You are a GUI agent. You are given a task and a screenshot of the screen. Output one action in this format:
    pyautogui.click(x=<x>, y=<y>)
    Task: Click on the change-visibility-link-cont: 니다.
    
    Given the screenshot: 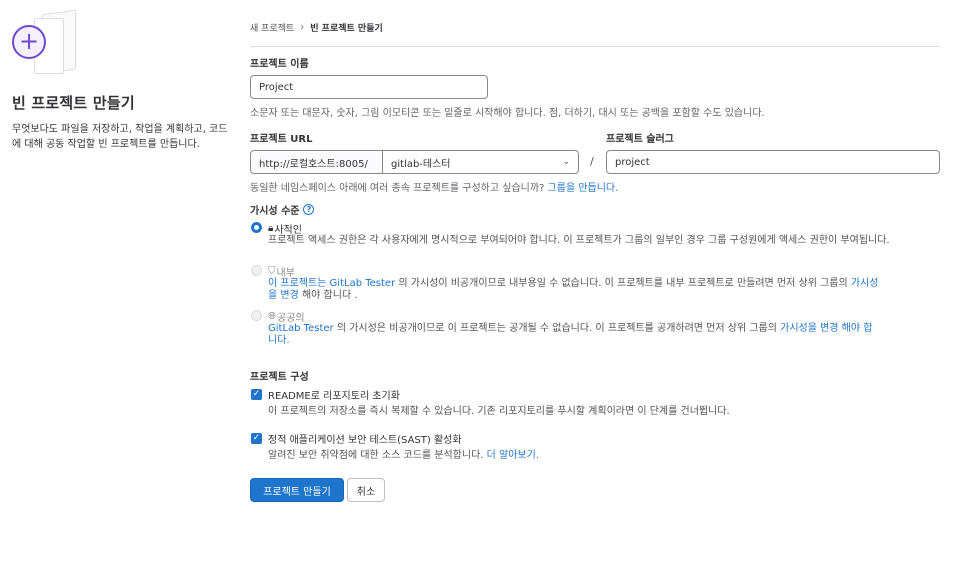 What is the action you would take?
    pyautogui.click(x=279, y=340)
    